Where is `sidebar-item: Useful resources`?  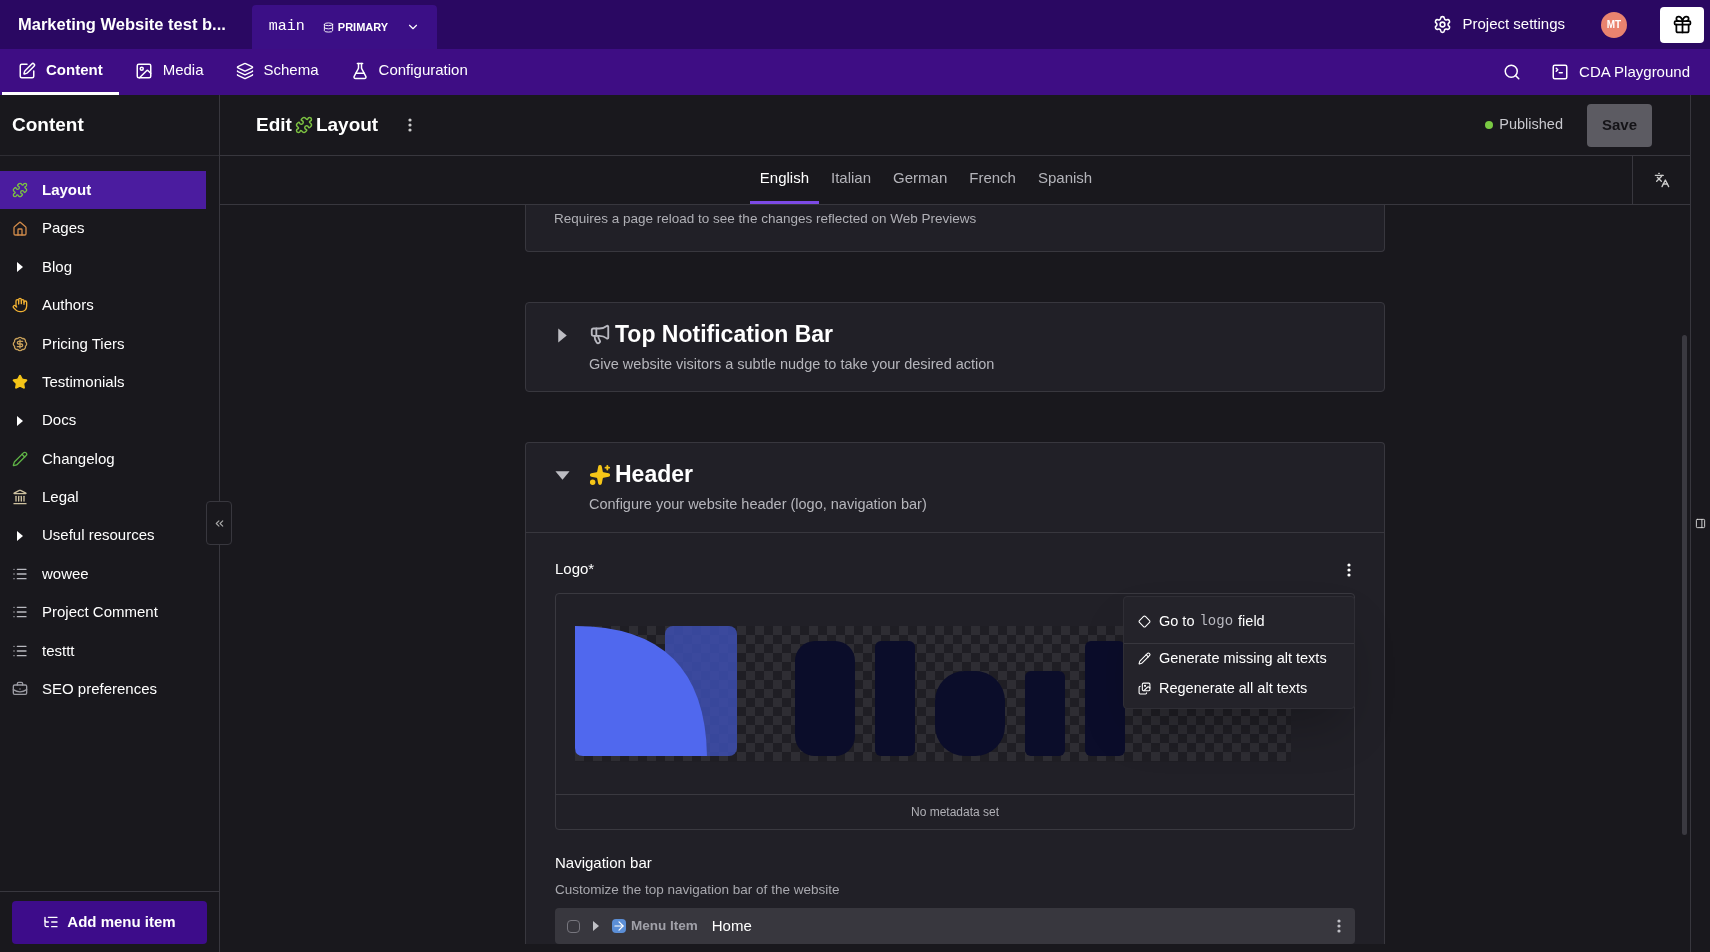 sidebar-item: Useful resources is located at coordinates (103, 535).